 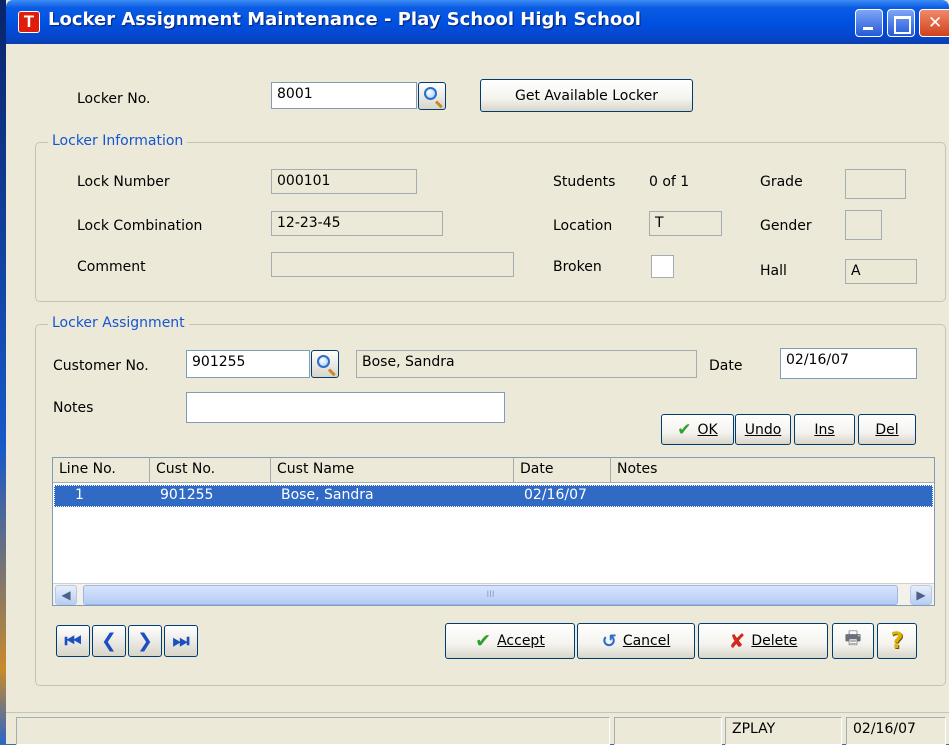 I want to click on ok-button: ✔ OK, so click(x=697, y=429).